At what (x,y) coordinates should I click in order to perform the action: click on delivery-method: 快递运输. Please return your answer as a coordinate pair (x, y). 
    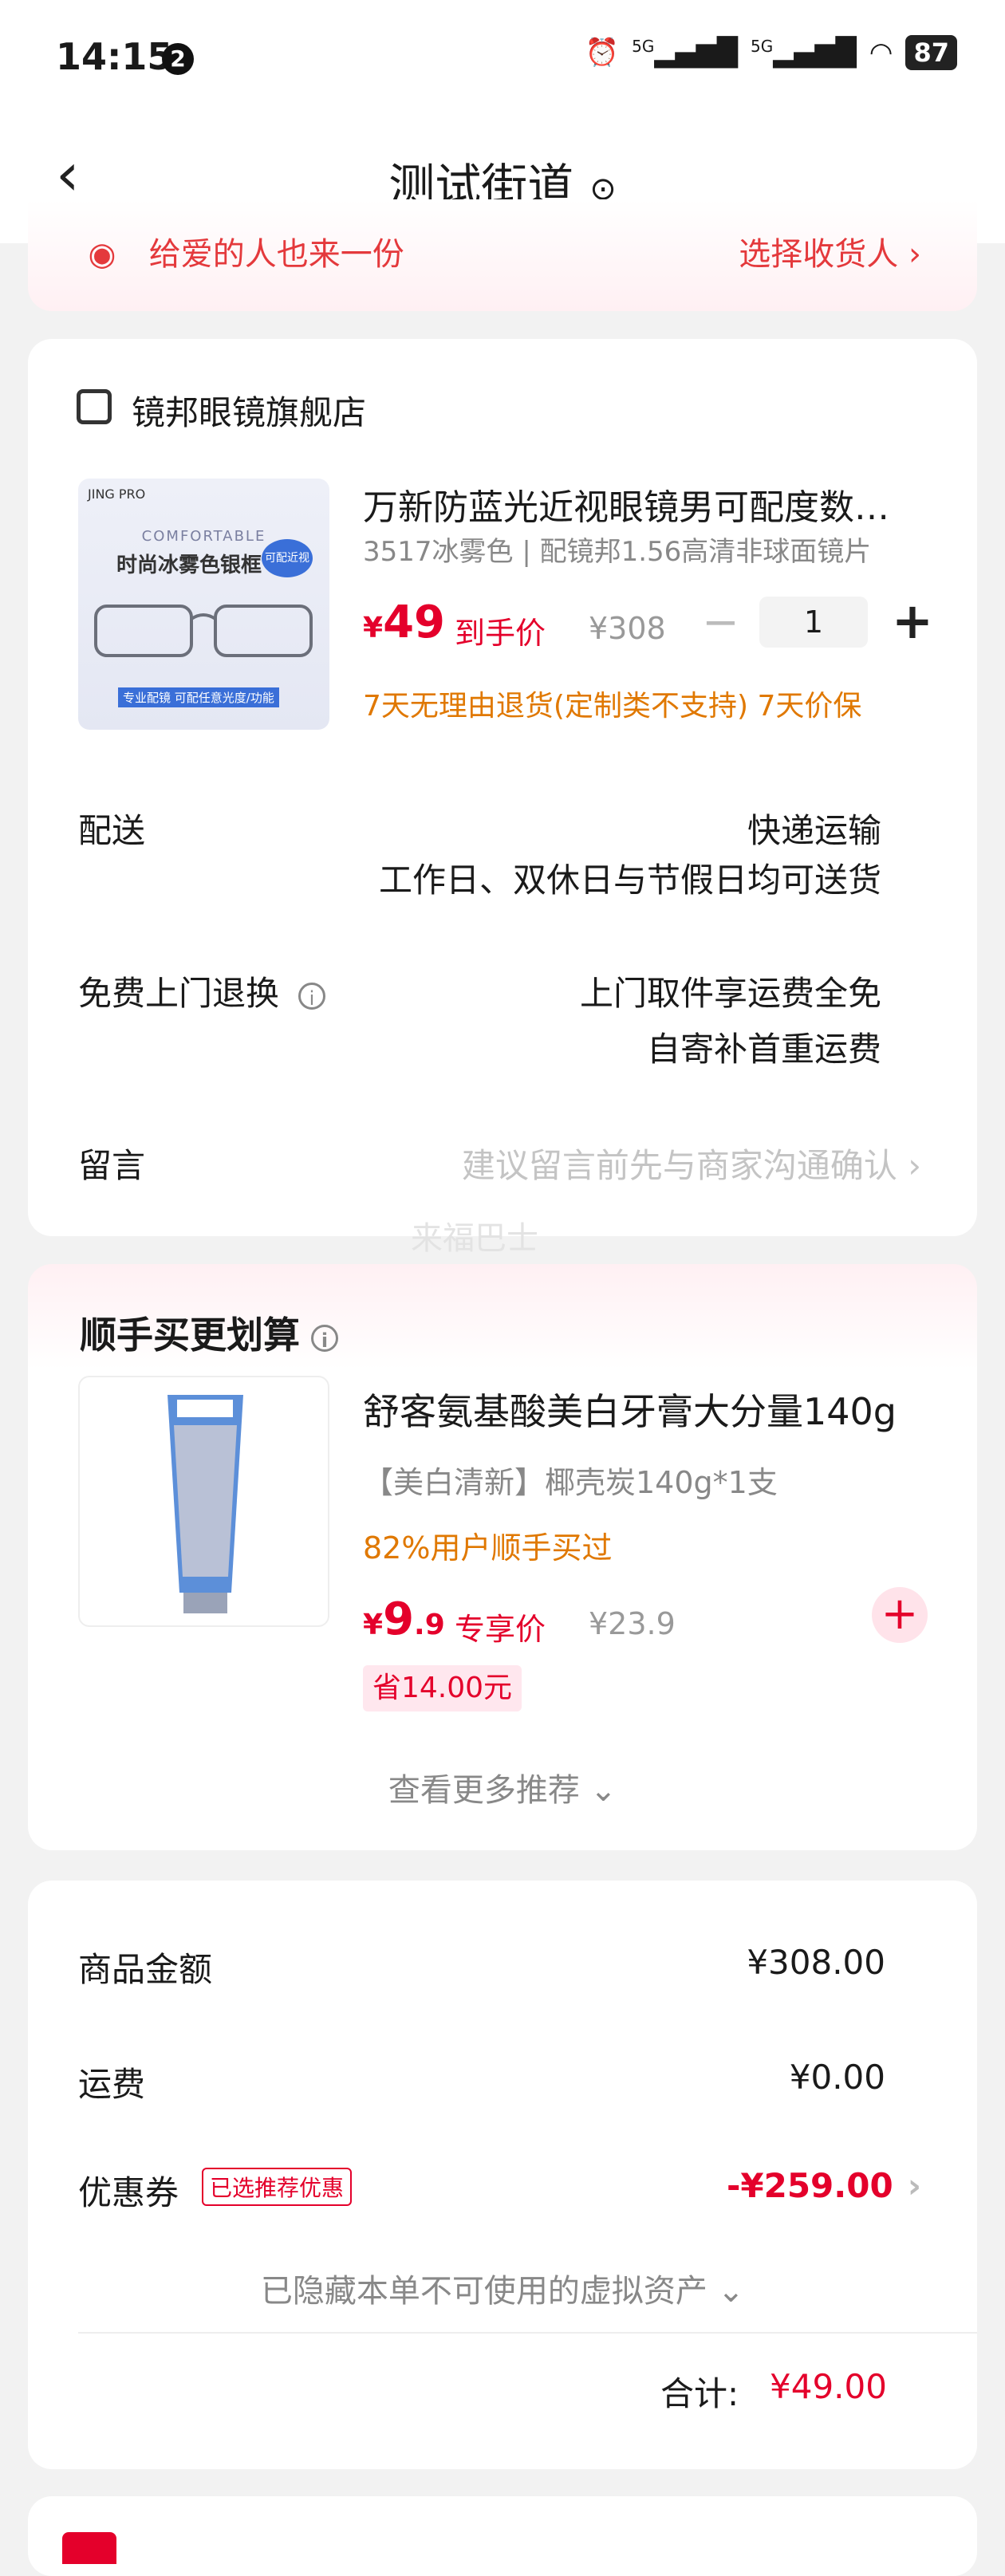
    Looking at the image, I should click on (814, 828).